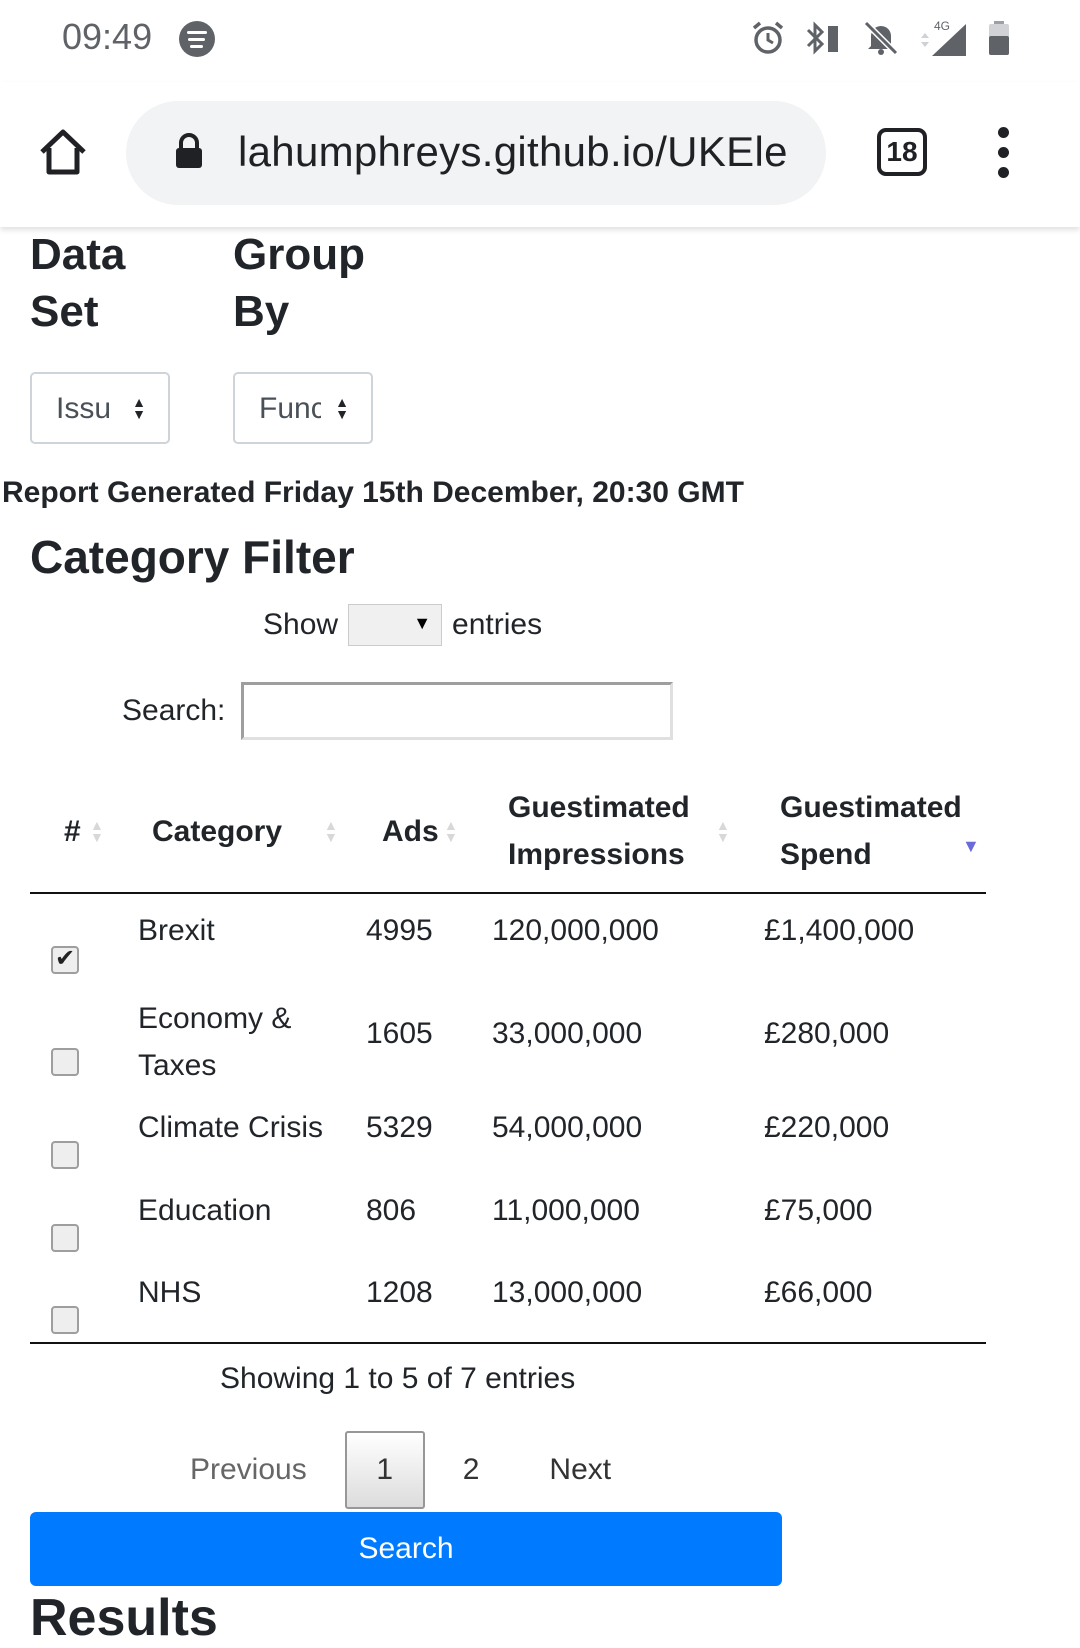  What do you see at coordinates (865, 1302) in the screenshot?
I see `spend-cell: £66,000` at bounding box center [865, 1302].